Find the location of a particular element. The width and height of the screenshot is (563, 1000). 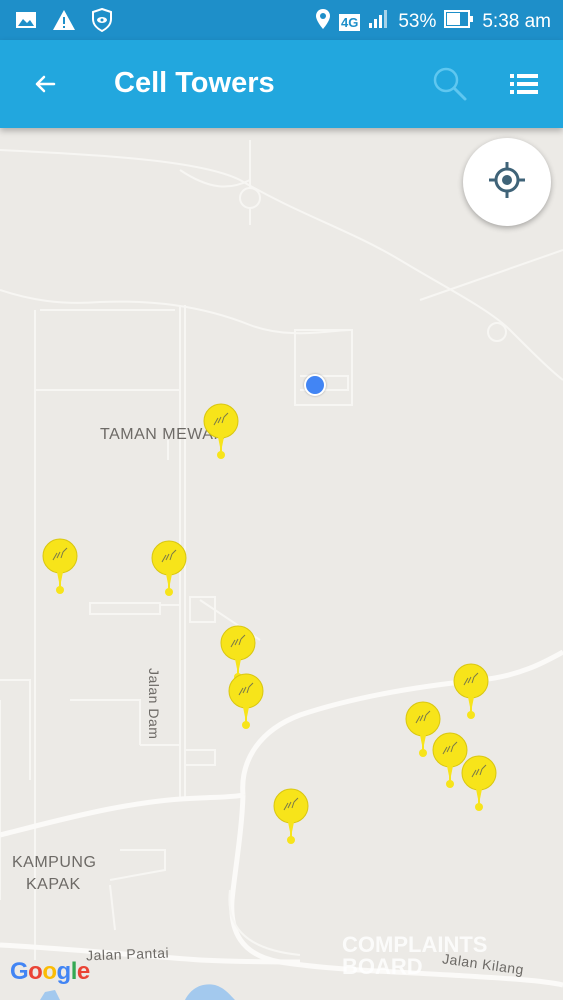

map-label-jalan-pantai: Jalan Pantai is located at coordinates (127, 954).